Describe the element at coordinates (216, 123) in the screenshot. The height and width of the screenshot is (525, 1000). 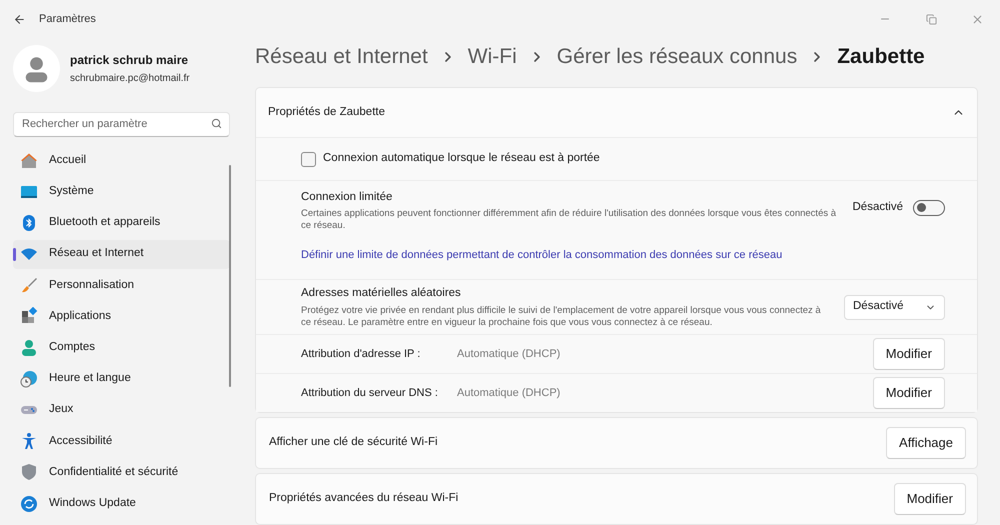
I see `search-icon` at that location.